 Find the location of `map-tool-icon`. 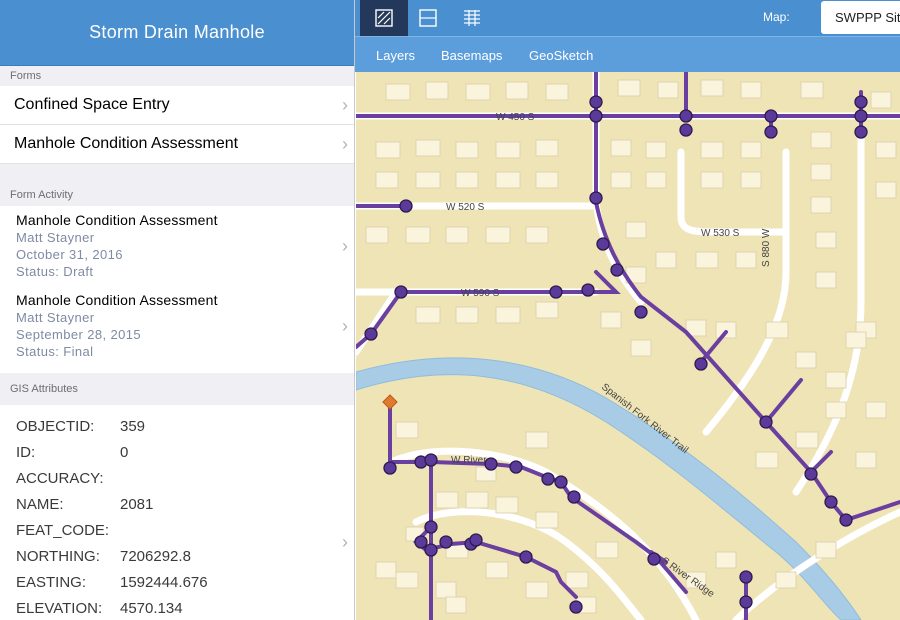

map-tool-icon is located at coordinates (384, 18).